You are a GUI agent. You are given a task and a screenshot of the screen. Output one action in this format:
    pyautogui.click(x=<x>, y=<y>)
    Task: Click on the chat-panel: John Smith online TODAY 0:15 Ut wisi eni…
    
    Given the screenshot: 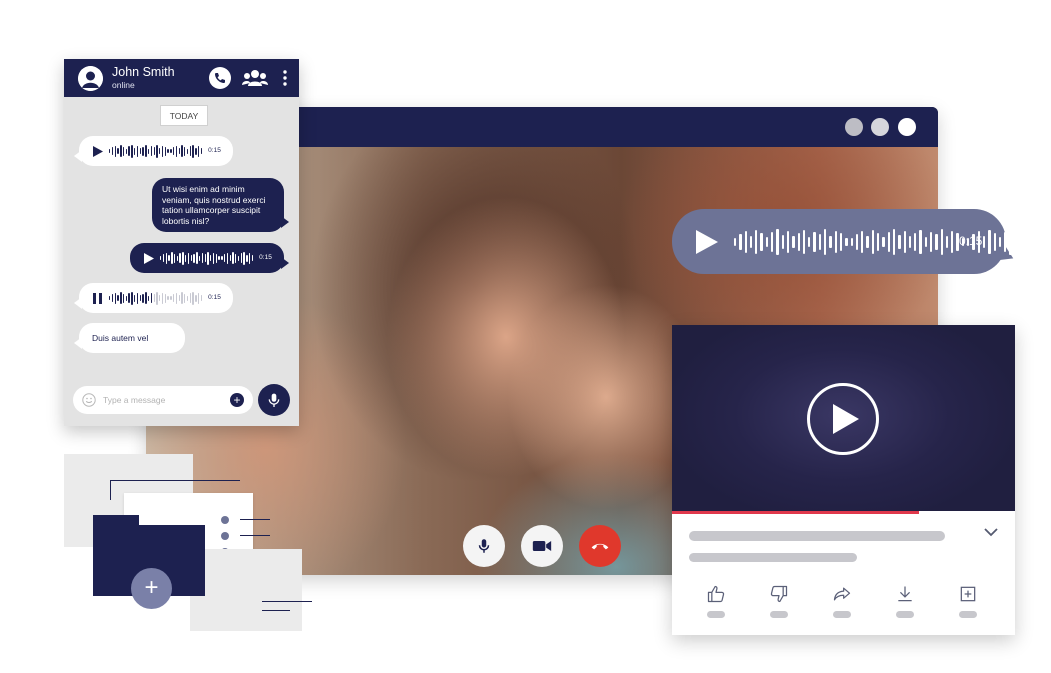 What is the action you would take?
    pyautogui.click(x=181, y=242)
    